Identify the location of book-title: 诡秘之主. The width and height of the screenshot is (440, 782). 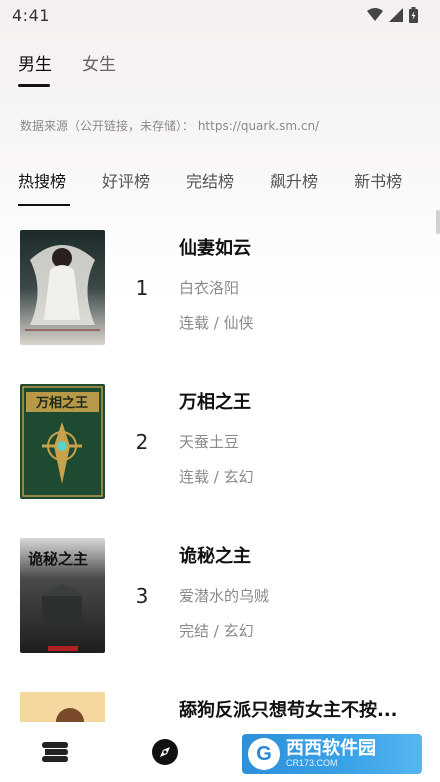
(215, 556).